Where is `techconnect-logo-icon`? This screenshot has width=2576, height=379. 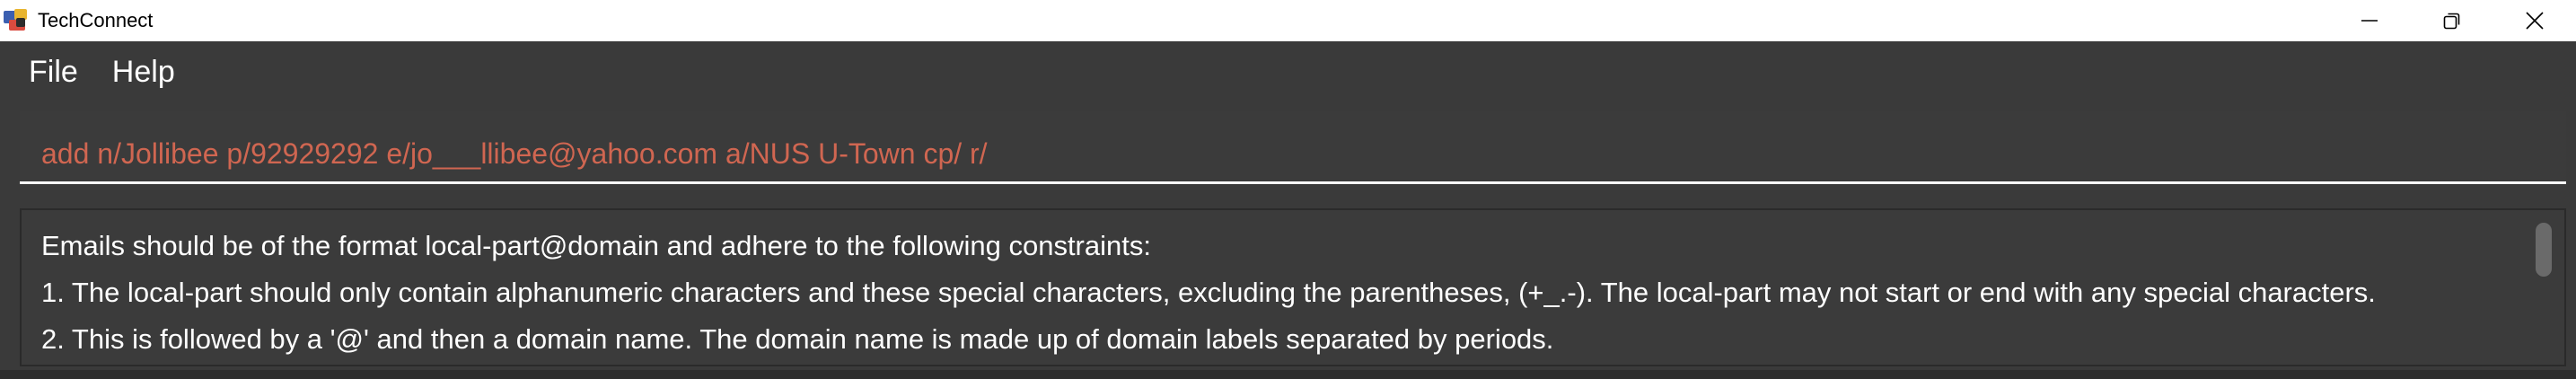
techconnect-logo-icon is located at coordinates (17, 20).